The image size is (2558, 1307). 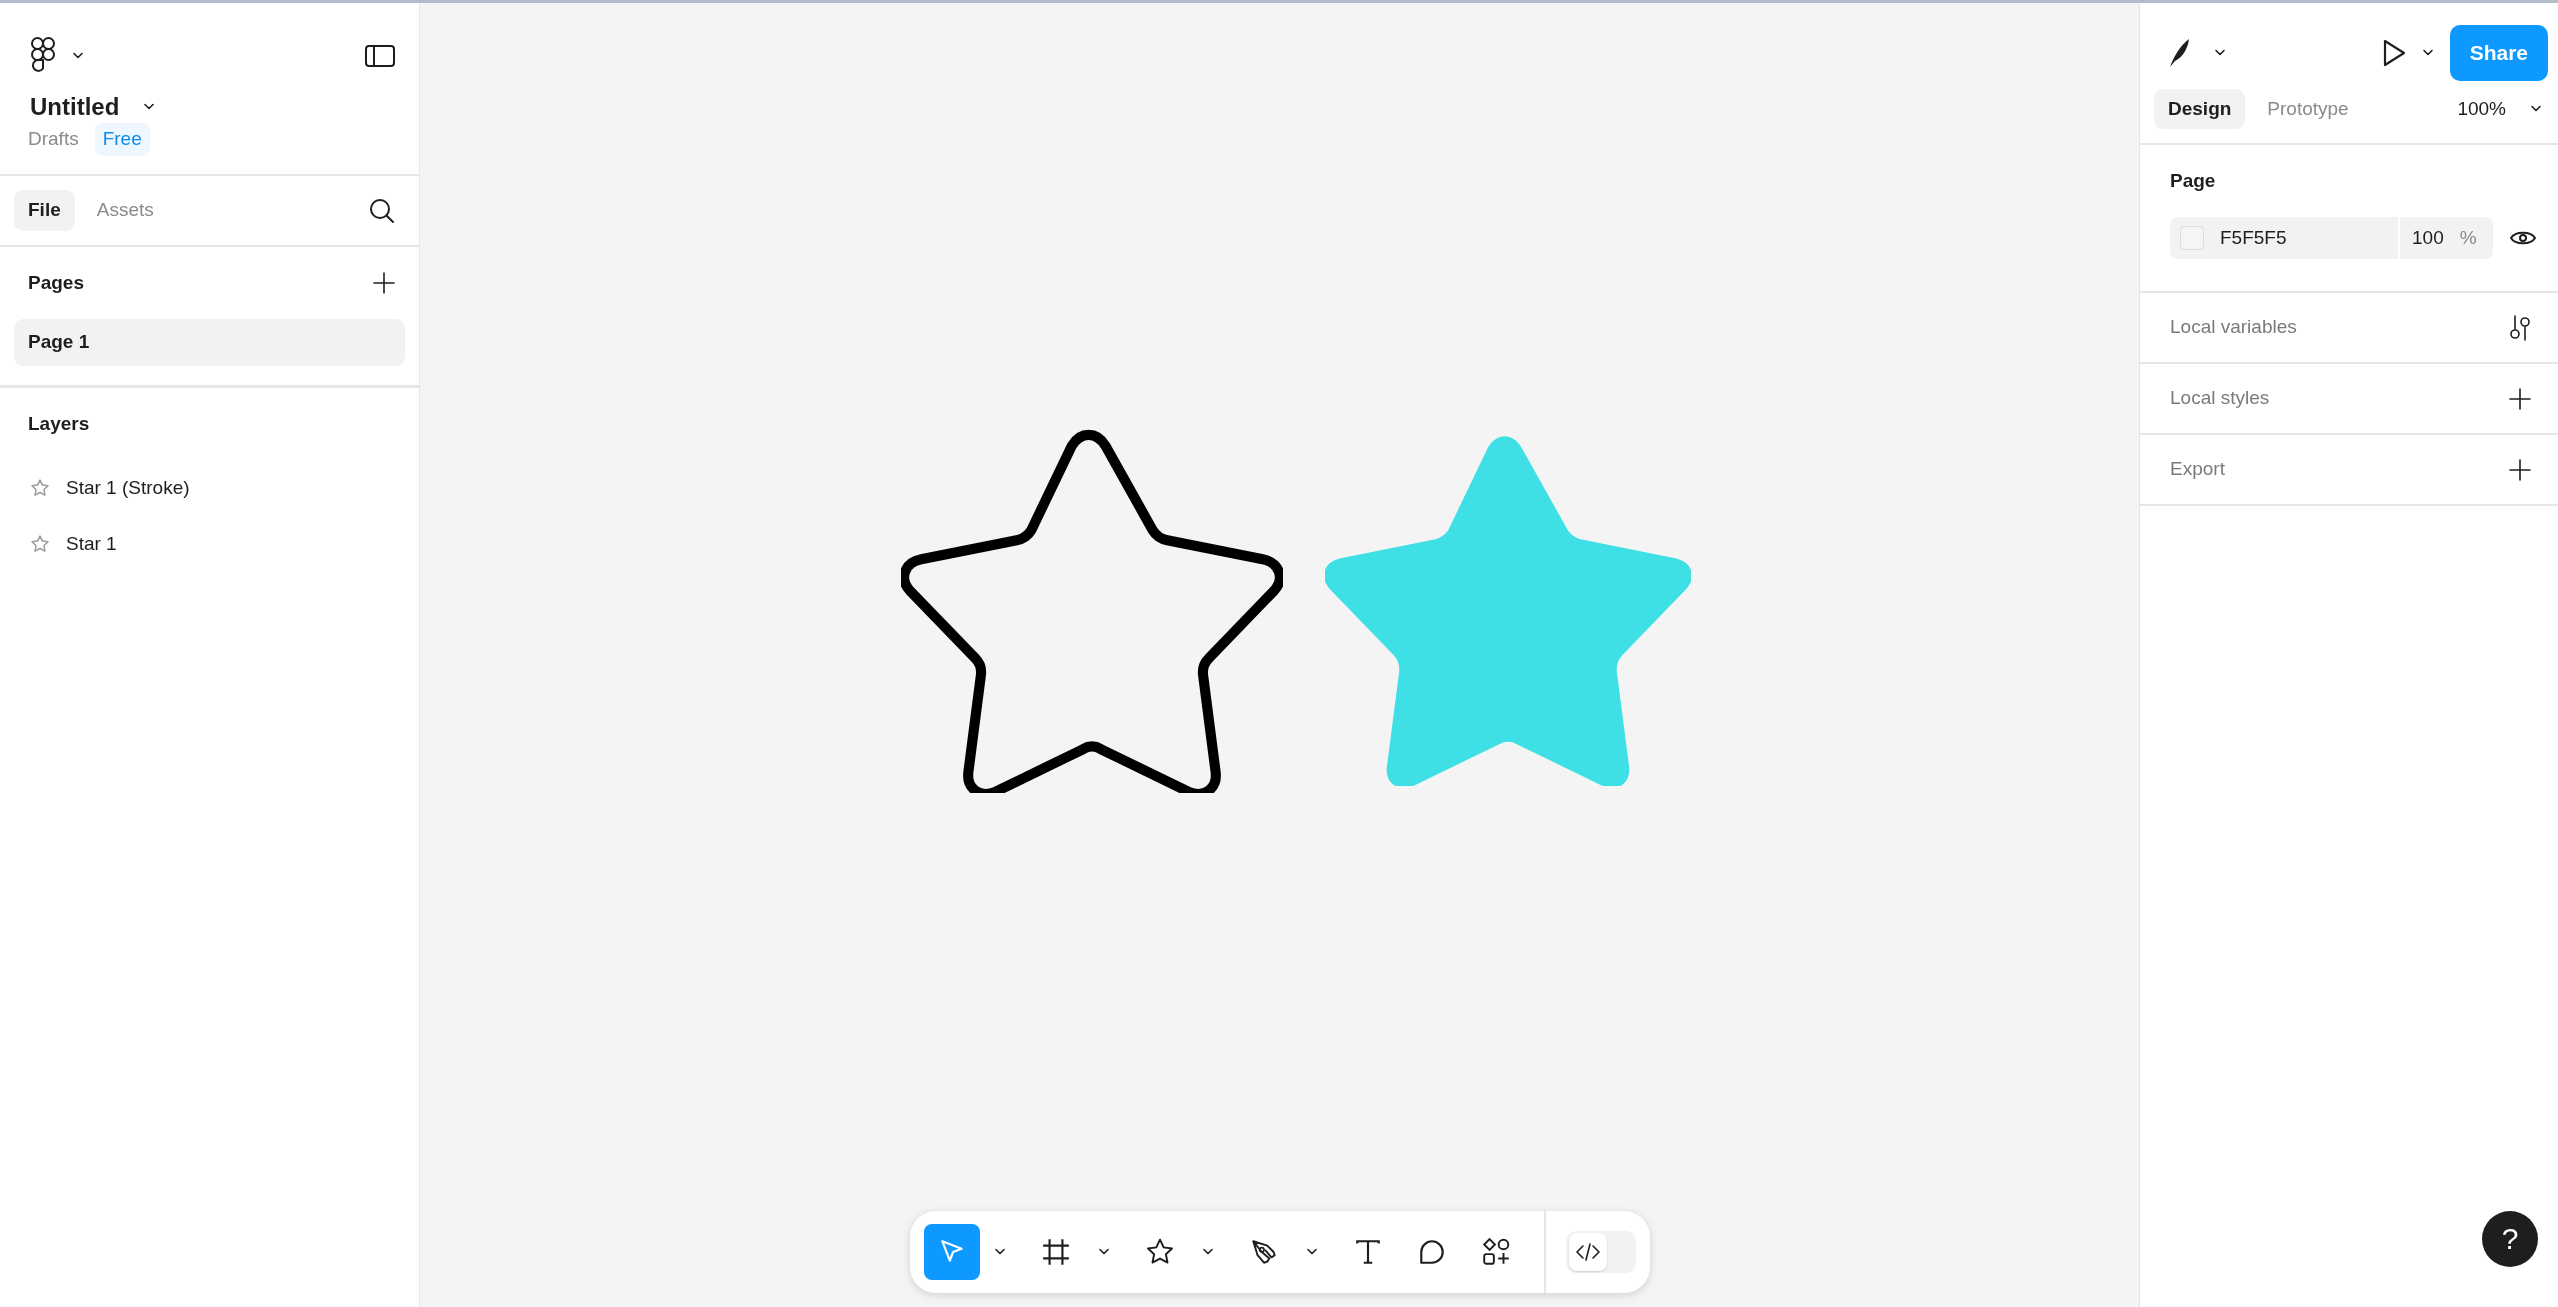 What do you see at coordinates (56, 282) in the screenshot?
I see `section-heading: Pages` at bounding box center [56, 282].